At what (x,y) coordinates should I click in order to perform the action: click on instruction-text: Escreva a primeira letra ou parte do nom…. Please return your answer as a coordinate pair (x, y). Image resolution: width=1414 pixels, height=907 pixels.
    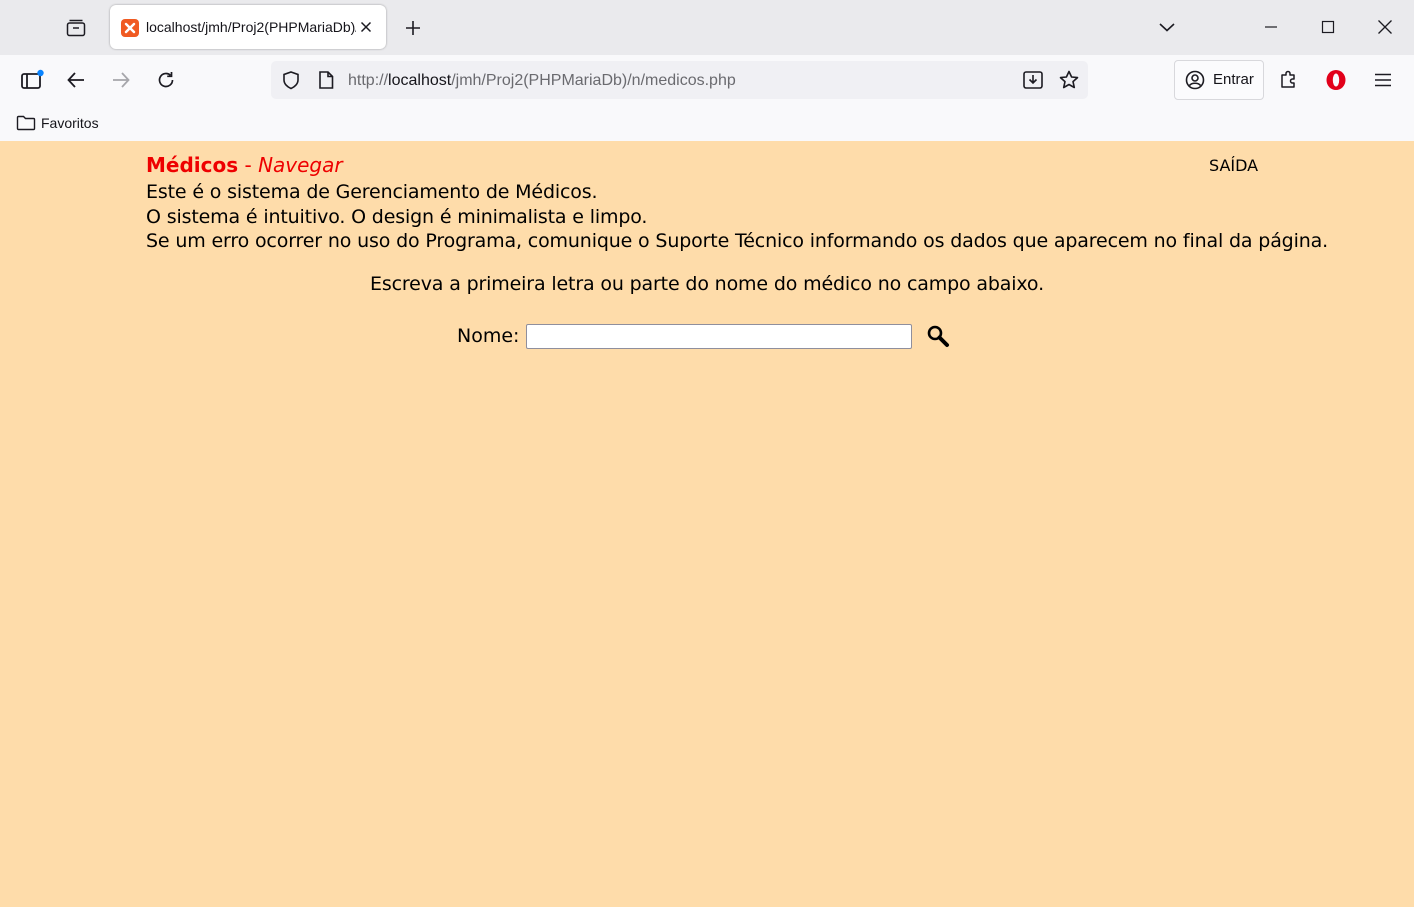
    Looking at the image, I should click on (707, 284).